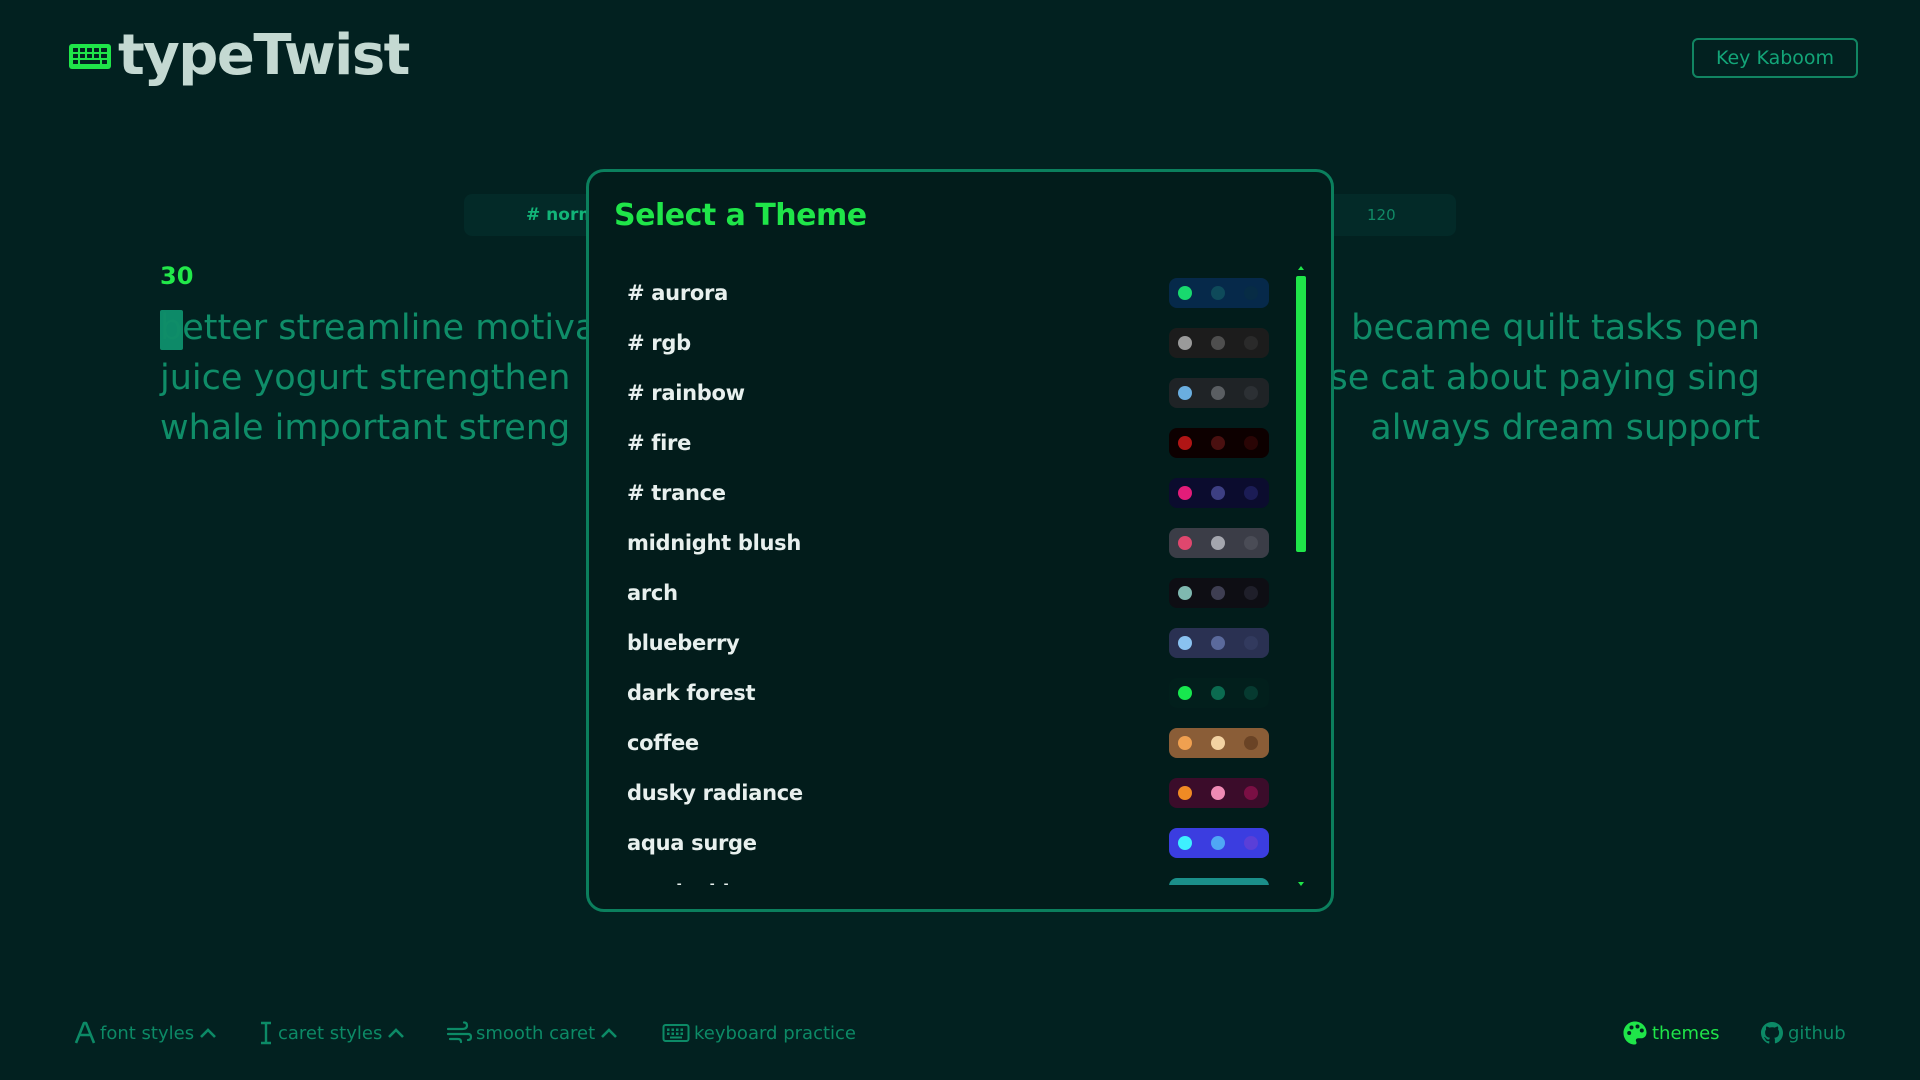 Image resolution: width=1920 pixels, height=1080 pixels. What do you see at coordinates (942, 643) in the screenshot?
I see `theme-option: blueberry` at bounding box center [942, 643].